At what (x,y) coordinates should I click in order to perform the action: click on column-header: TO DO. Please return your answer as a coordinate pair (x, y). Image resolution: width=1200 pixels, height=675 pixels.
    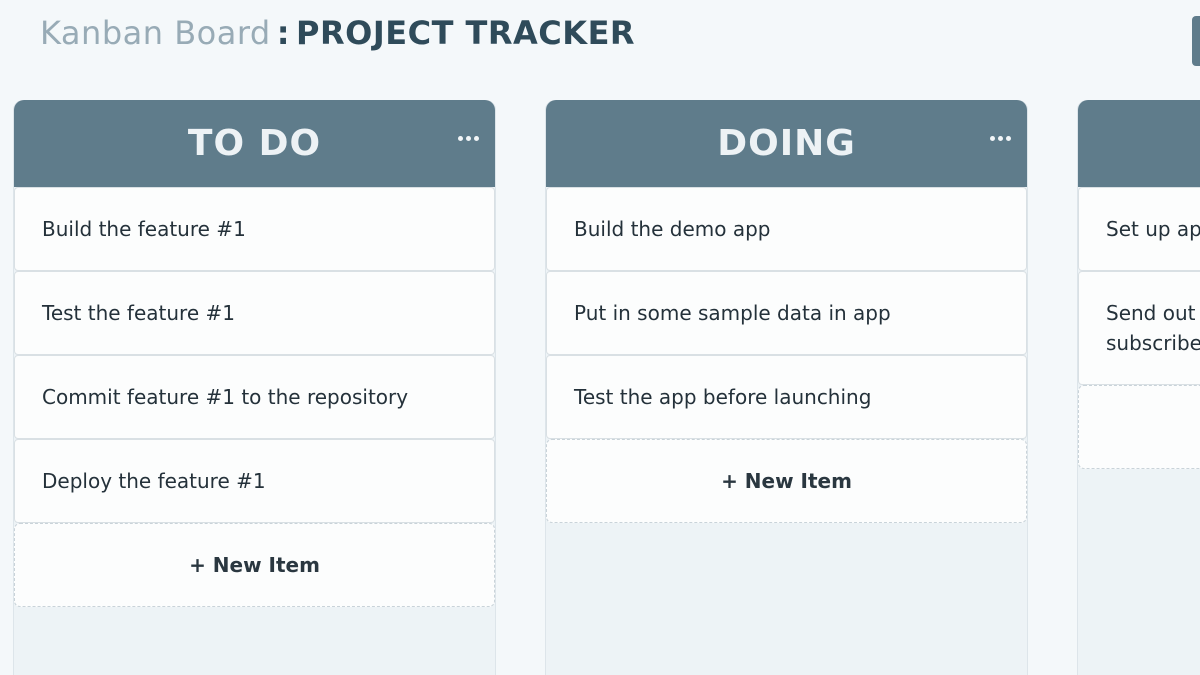
    Looking at the image, I should click on (254, 143).